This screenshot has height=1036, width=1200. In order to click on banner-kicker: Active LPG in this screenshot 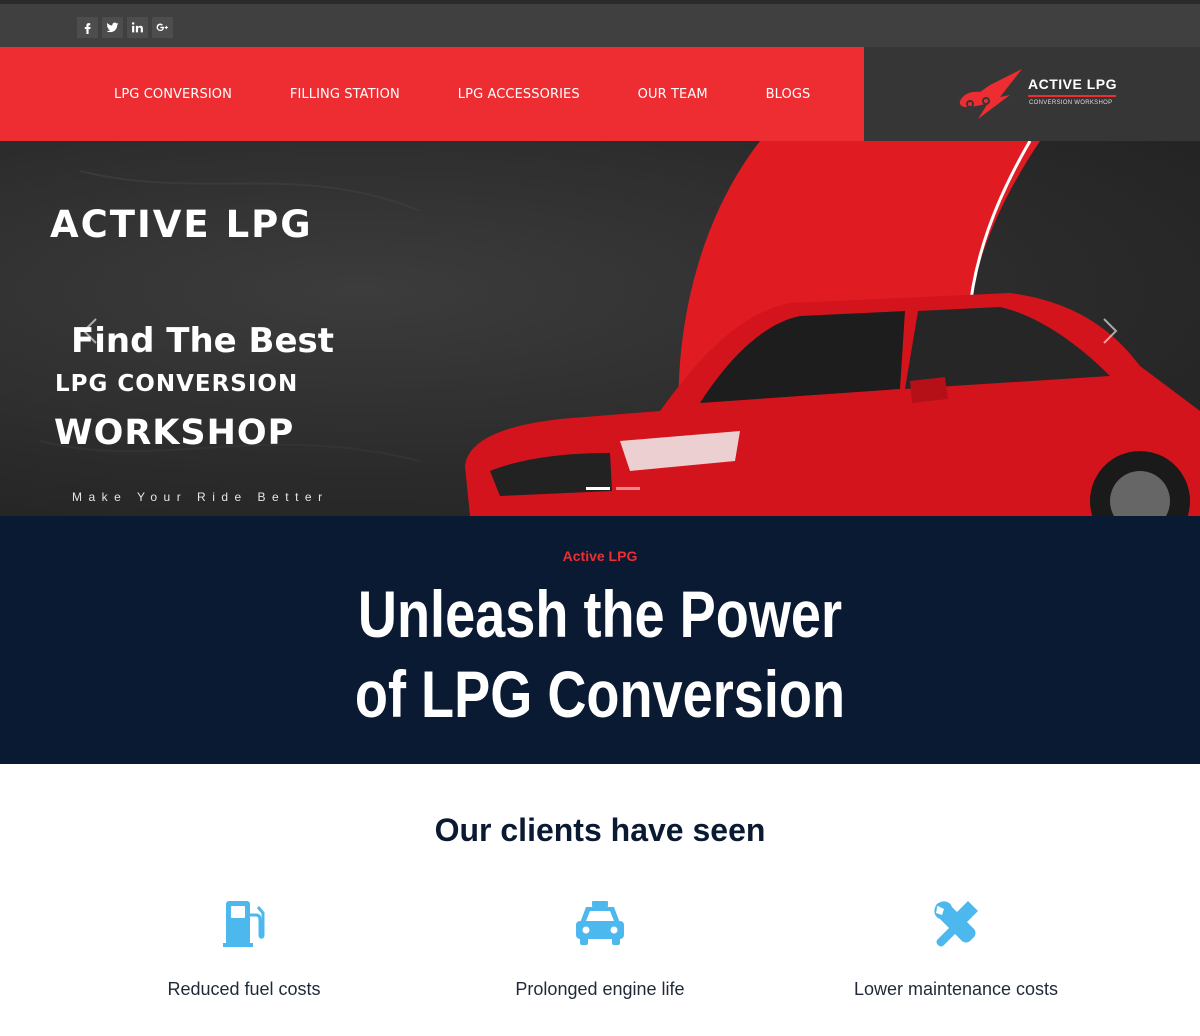, I will do `click(600, 556)`.